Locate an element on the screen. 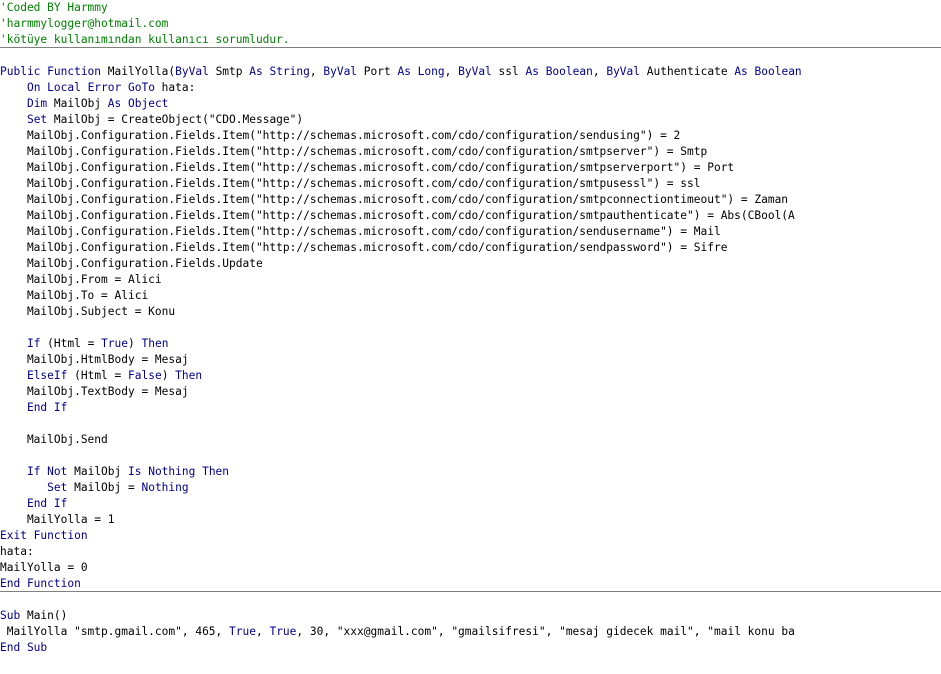 This screenshot has height=674, width=941. code-line: 'harmmylogger@hotmail.com is located at coordinates (470, 24).